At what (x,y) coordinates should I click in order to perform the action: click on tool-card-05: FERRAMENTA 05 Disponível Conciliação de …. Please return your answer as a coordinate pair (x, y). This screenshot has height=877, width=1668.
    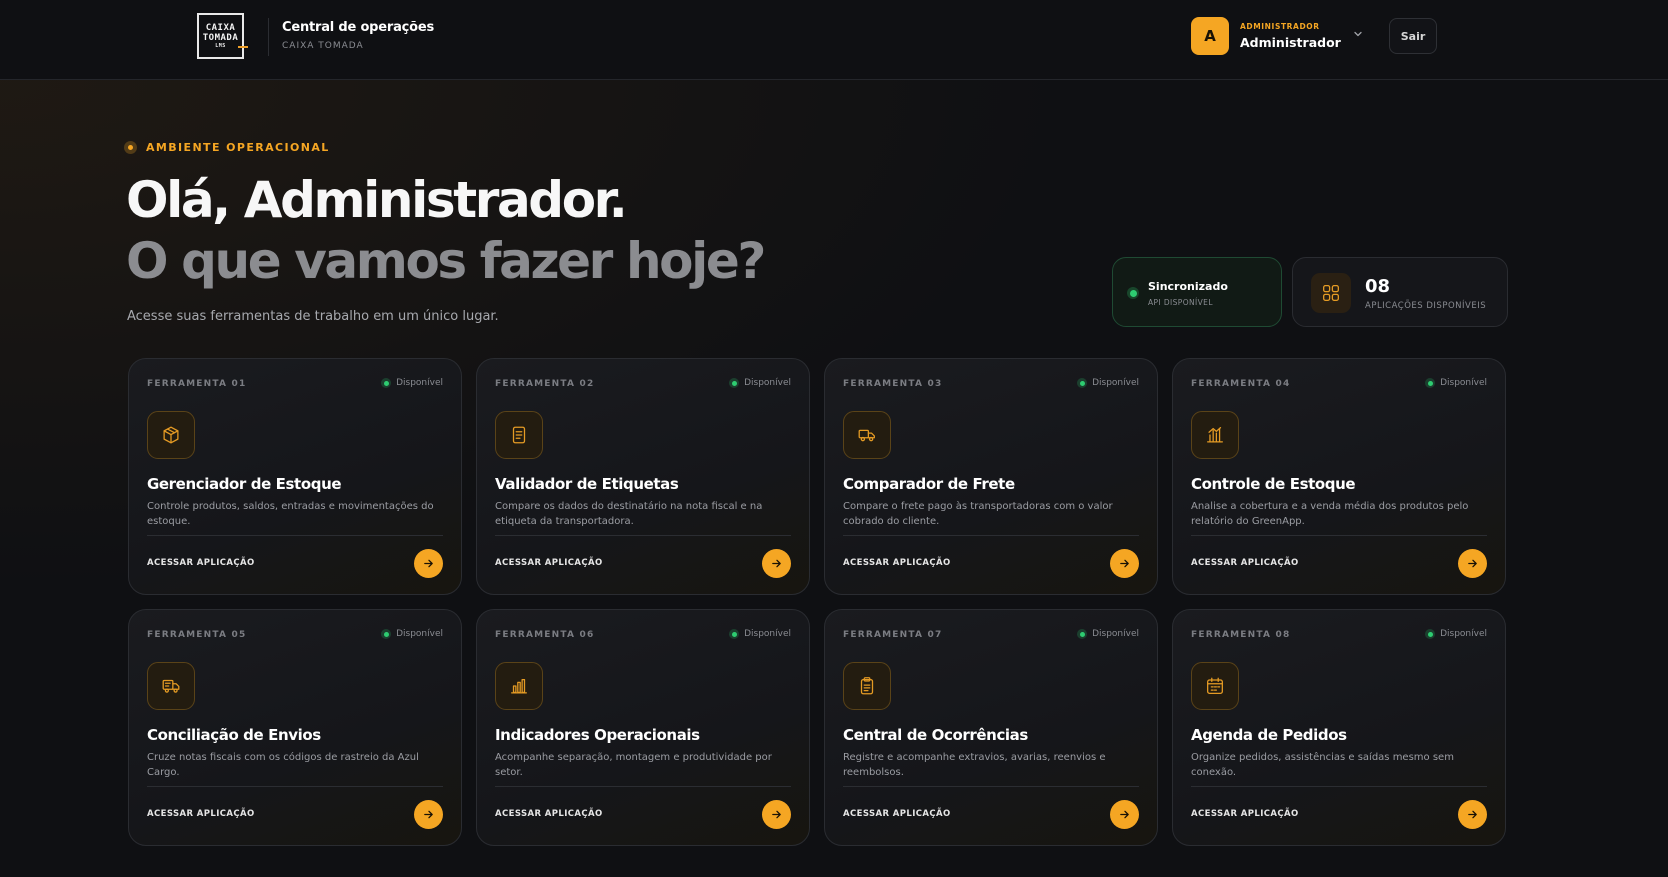
    Looking at the image, I should click on (295, 727).